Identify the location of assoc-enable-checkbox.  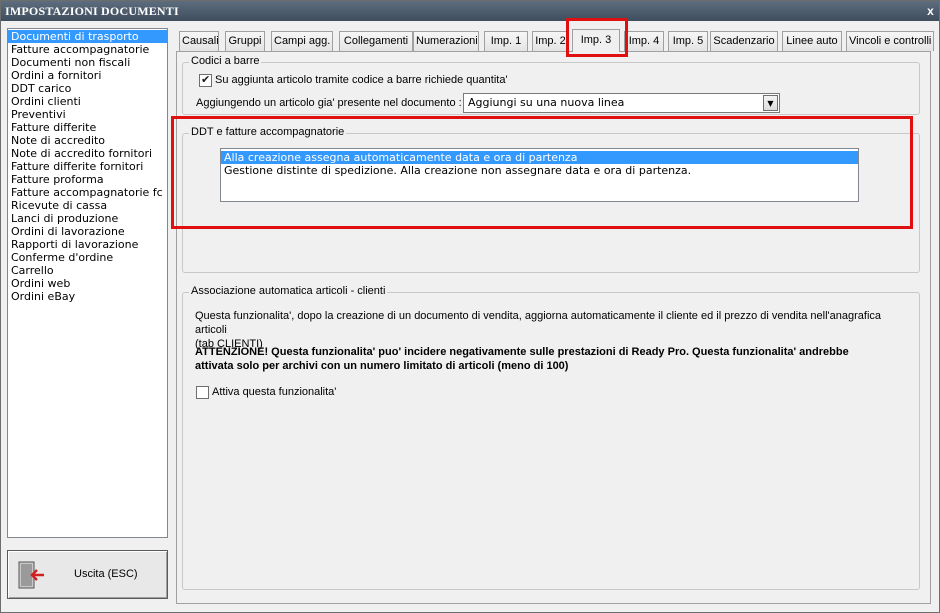
(202, 392).